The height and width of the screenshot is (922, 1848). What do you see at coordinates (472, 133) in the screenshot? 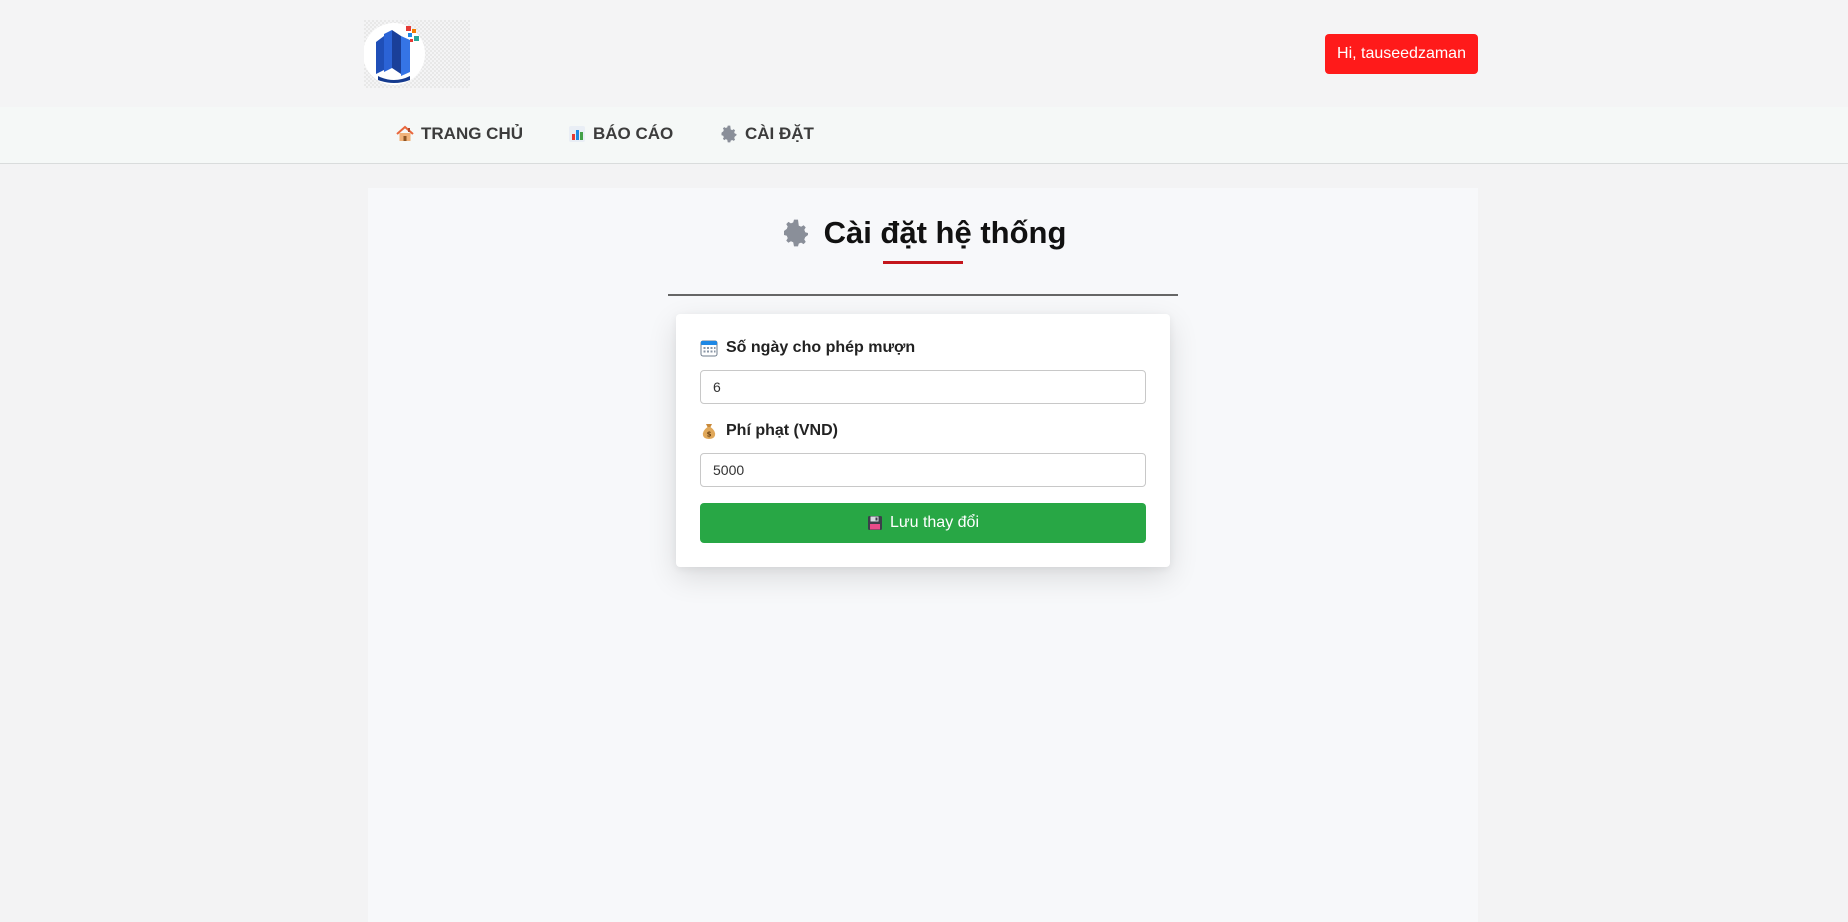
I see `nav-item-label: TRANG CHỦ` at bounding box center [472, 133].